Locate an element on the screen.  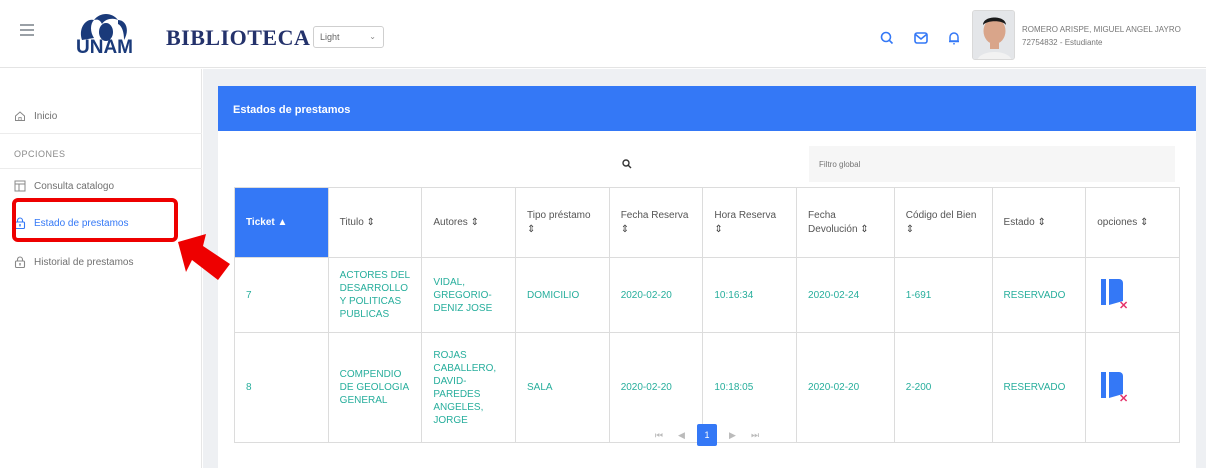
chevron-down-icon: ⌄ is located at coordinates (372, 36).